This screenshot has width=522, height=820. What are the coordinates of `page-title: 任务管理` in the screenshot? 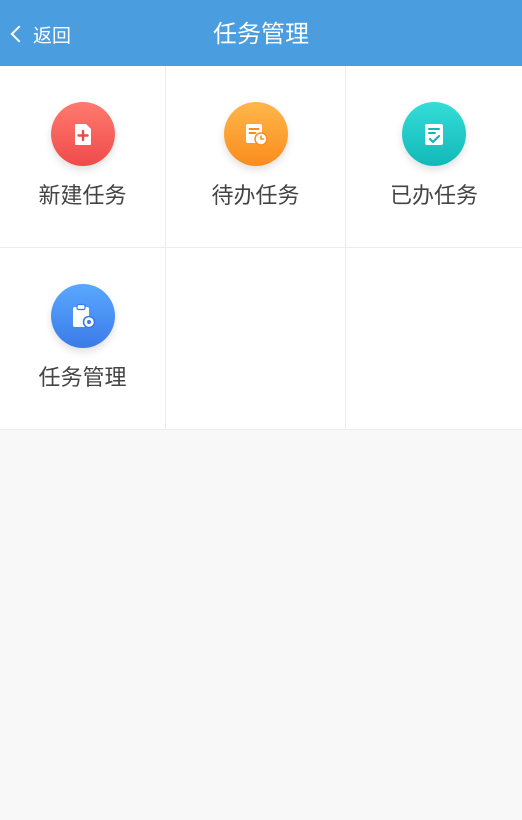 It's located at (261, 34).